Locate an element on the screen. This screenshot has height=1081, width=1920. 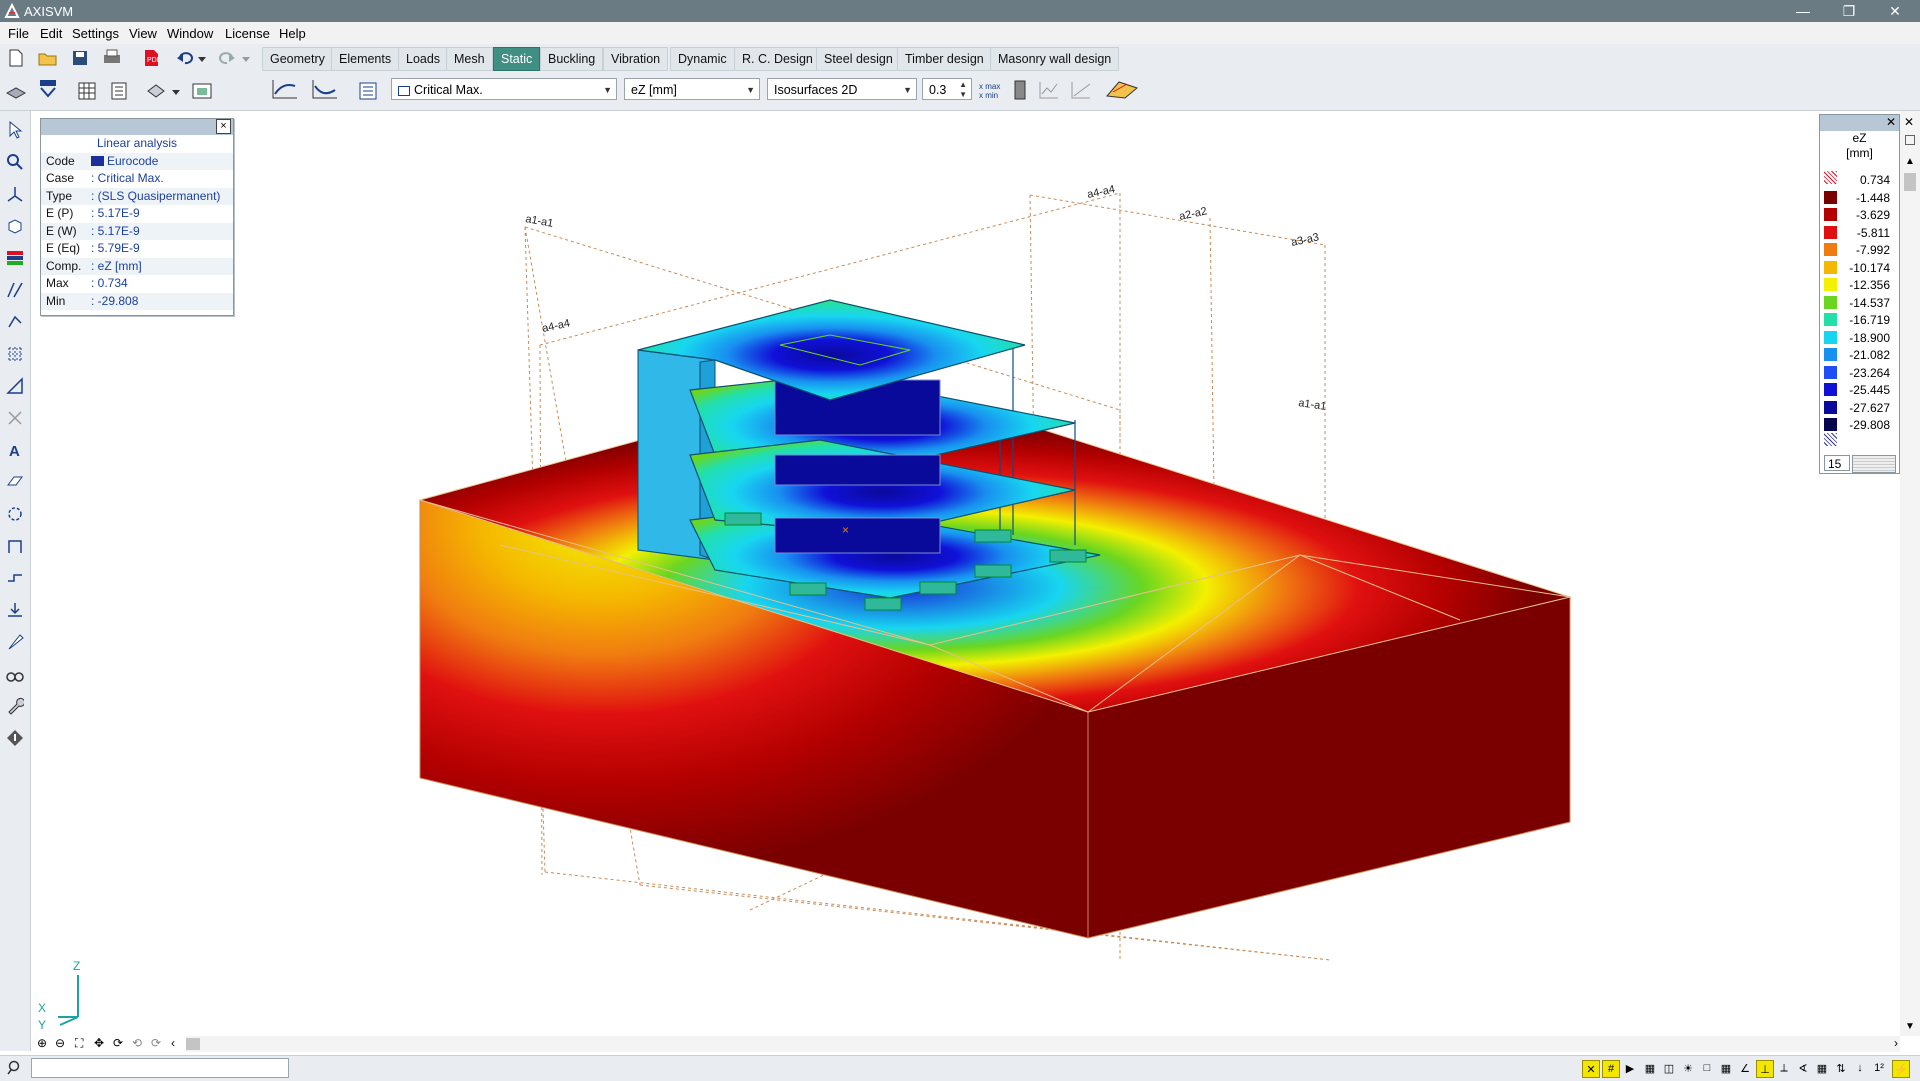
measure-icon is located at coordinates (15, 386).